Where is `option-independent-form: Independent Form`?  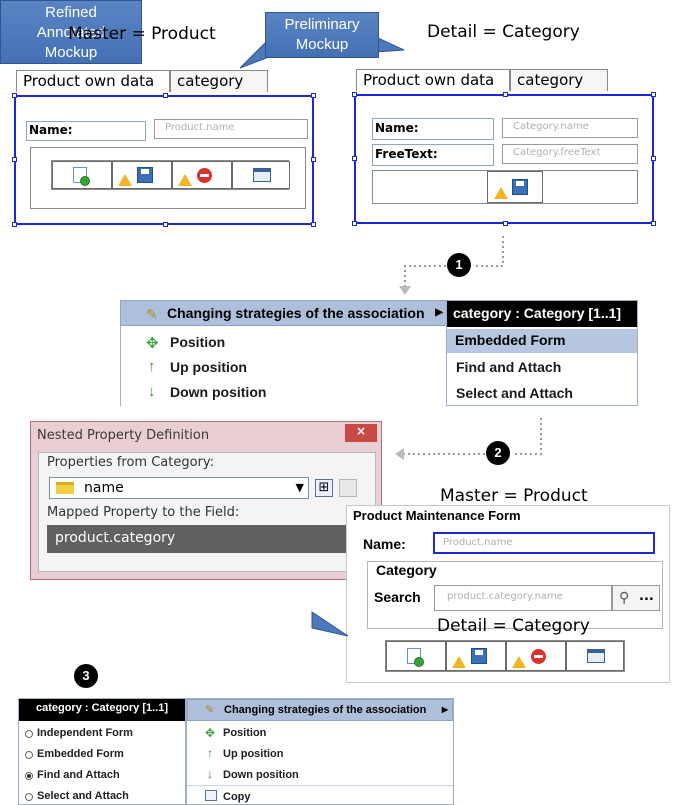
option-independent-form: Independent Form is located at coordinates (85, 733).